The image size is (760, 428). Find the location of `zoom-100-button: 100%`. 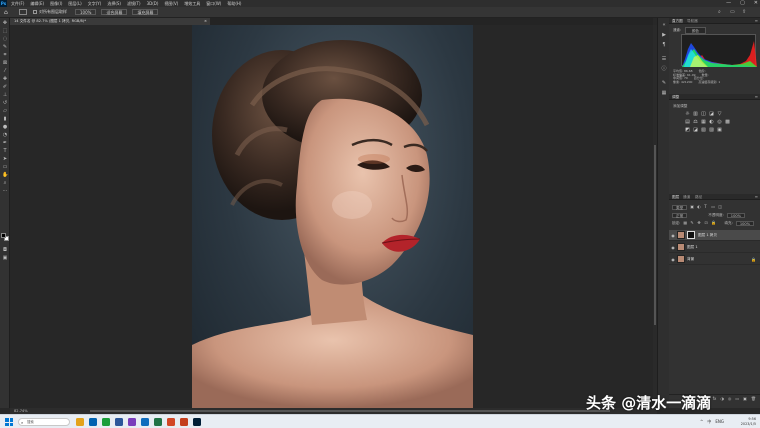

zoom-100-button: 100% is located at coordinates (86, 12).